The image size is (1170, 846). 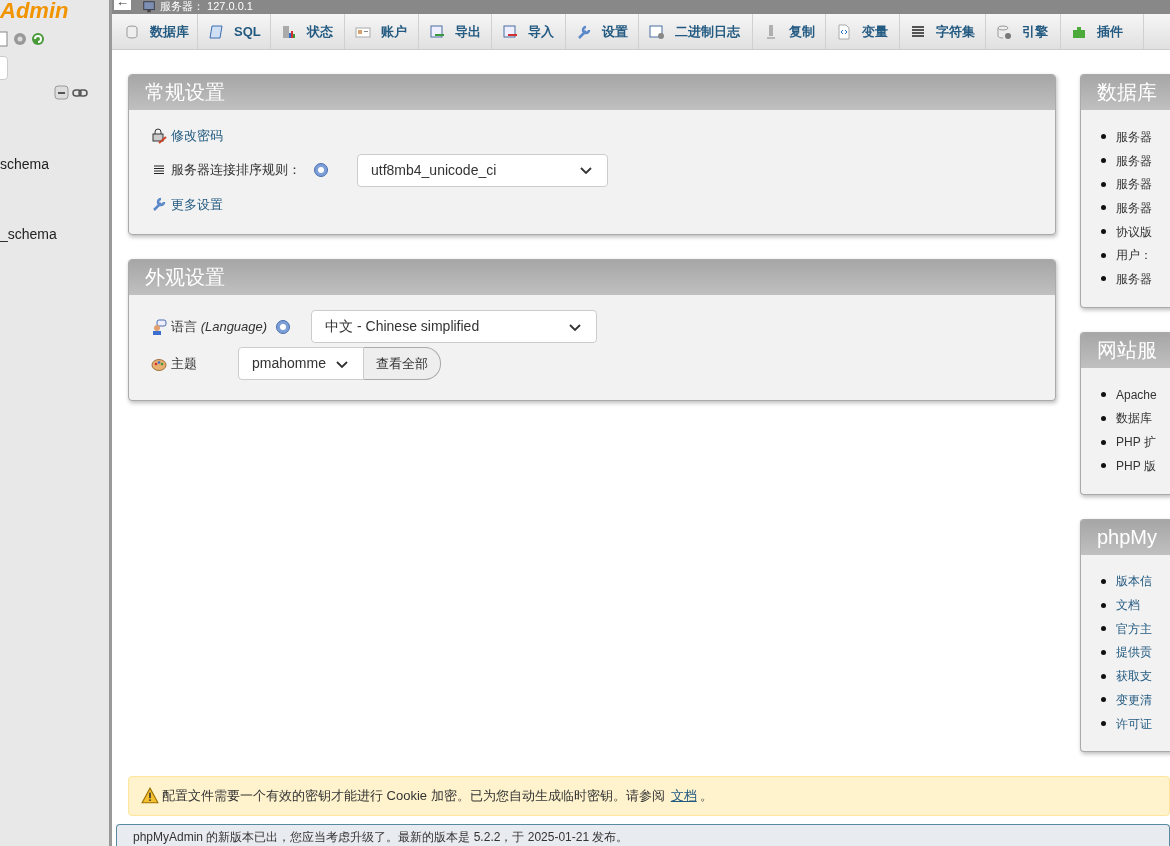 I want to click on info-link: 获取支, so click(x=1134, y=676).